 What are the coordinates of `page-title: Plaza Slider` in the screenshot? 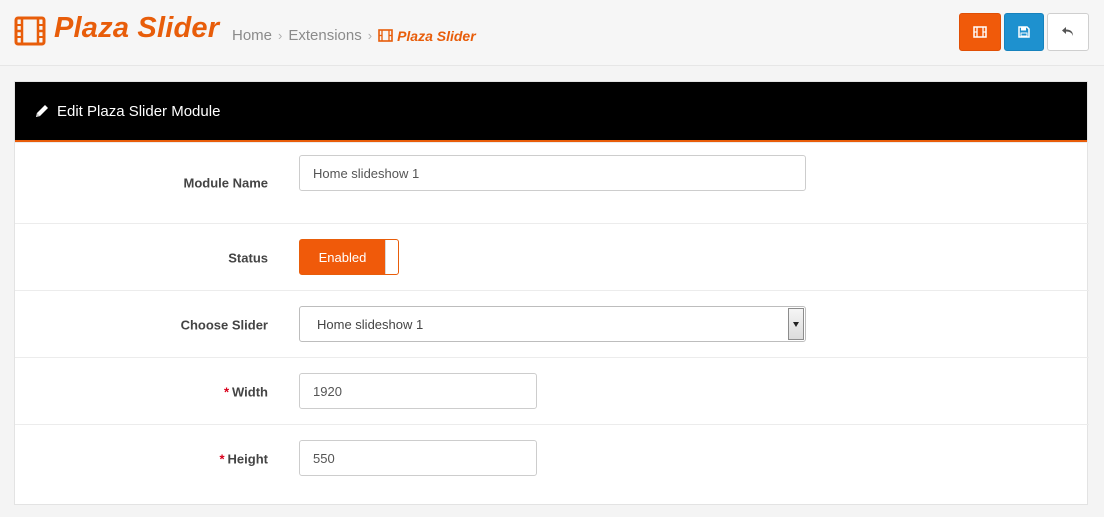 It's located at (137, 28).